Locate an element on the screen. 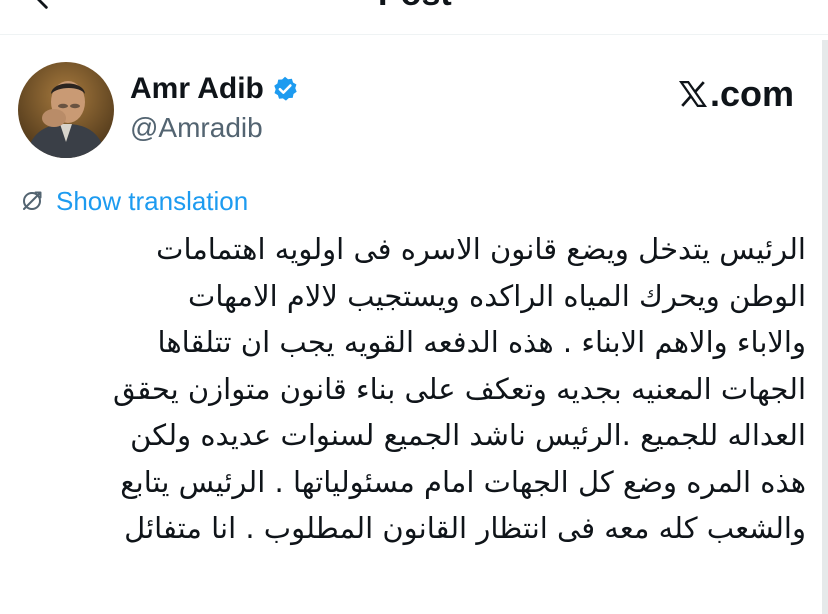 This screenshot has width=828, height=614. show-translation-link: Show translation is located at coordinates (134, 201).